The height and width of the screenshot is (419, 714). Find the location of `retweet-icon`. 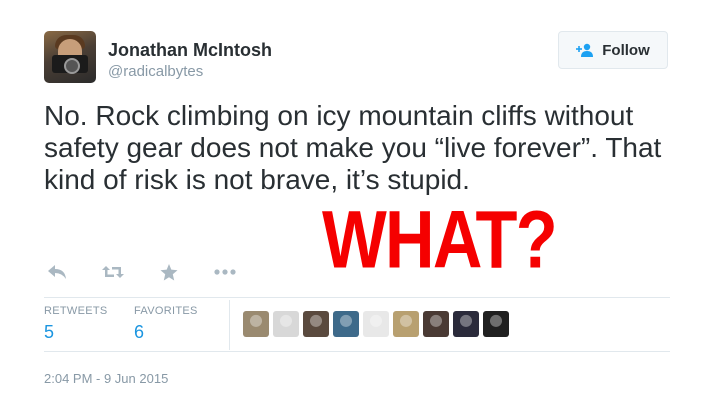

retweet-icon is located at coordinates (113, 272).